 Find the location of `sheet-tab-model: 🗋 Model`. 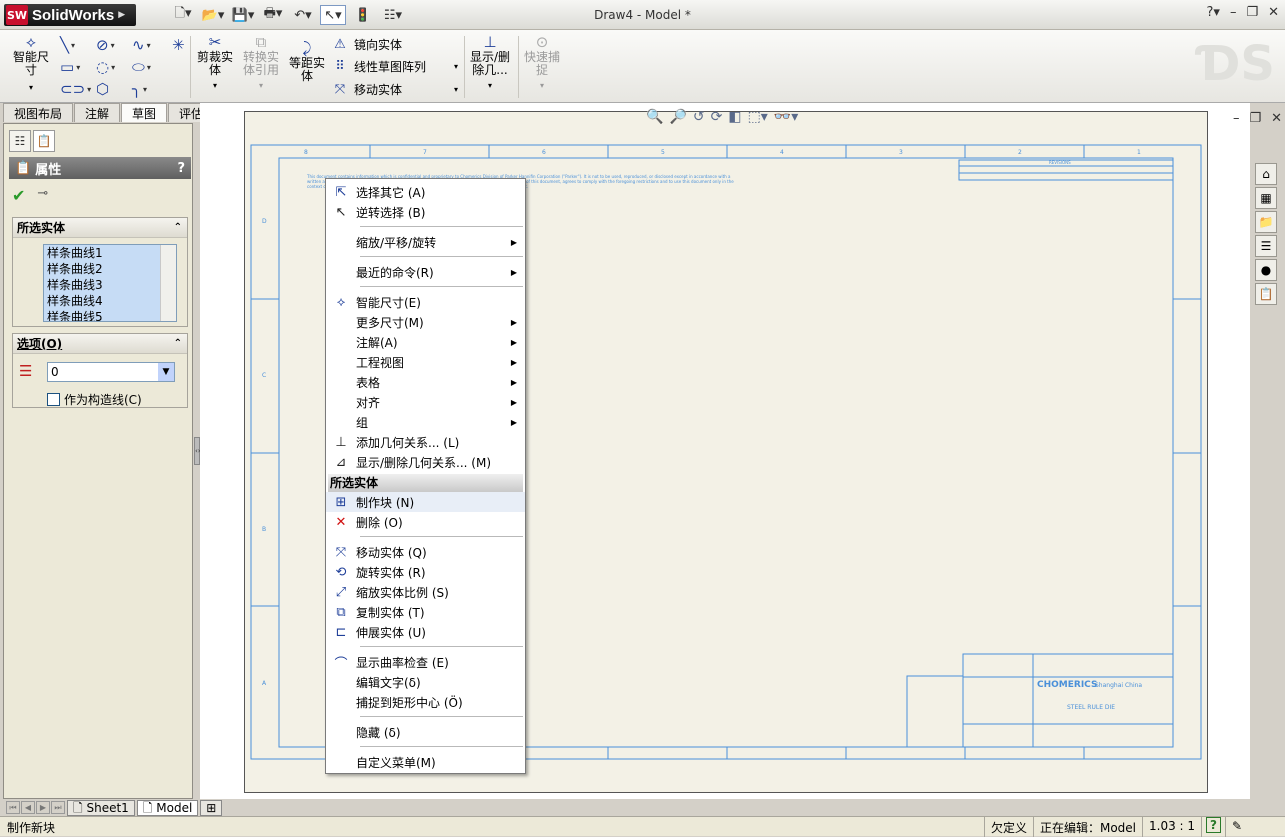

sheet-tab-model: 🗋 Model is located at coordinates (167, 807).